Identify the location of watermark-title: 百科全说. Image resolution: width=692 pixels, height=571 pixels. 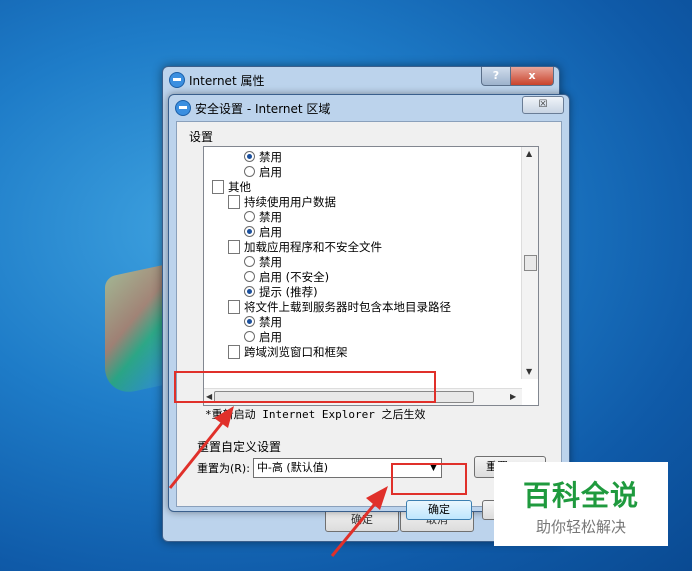
(580, 495).